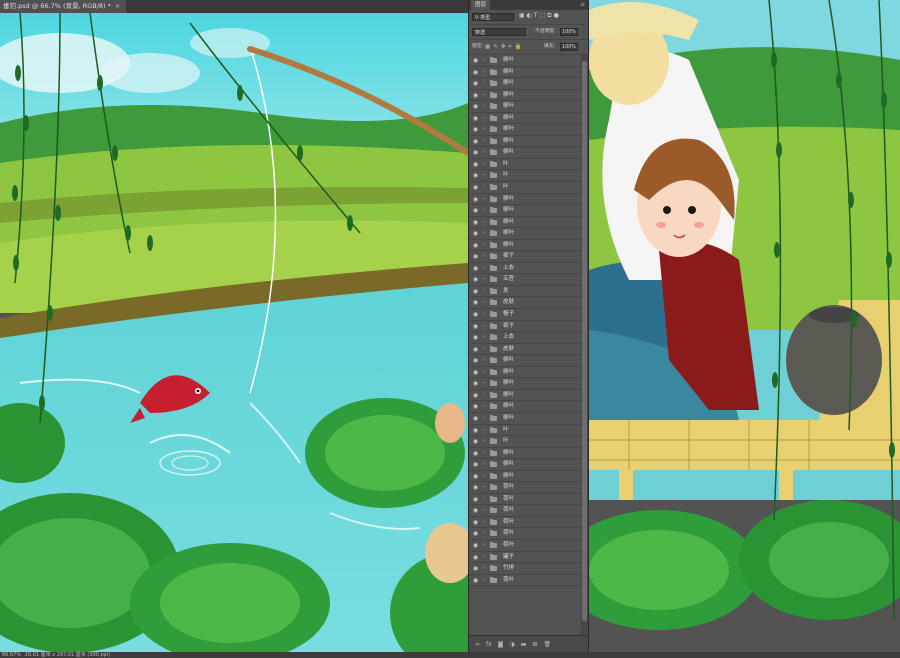 This screenshot has height=658, width=900. Describe the element at coordinates (525, 315) in the screenshot. I see `layer-row: ◉ › 帽子` at that location.